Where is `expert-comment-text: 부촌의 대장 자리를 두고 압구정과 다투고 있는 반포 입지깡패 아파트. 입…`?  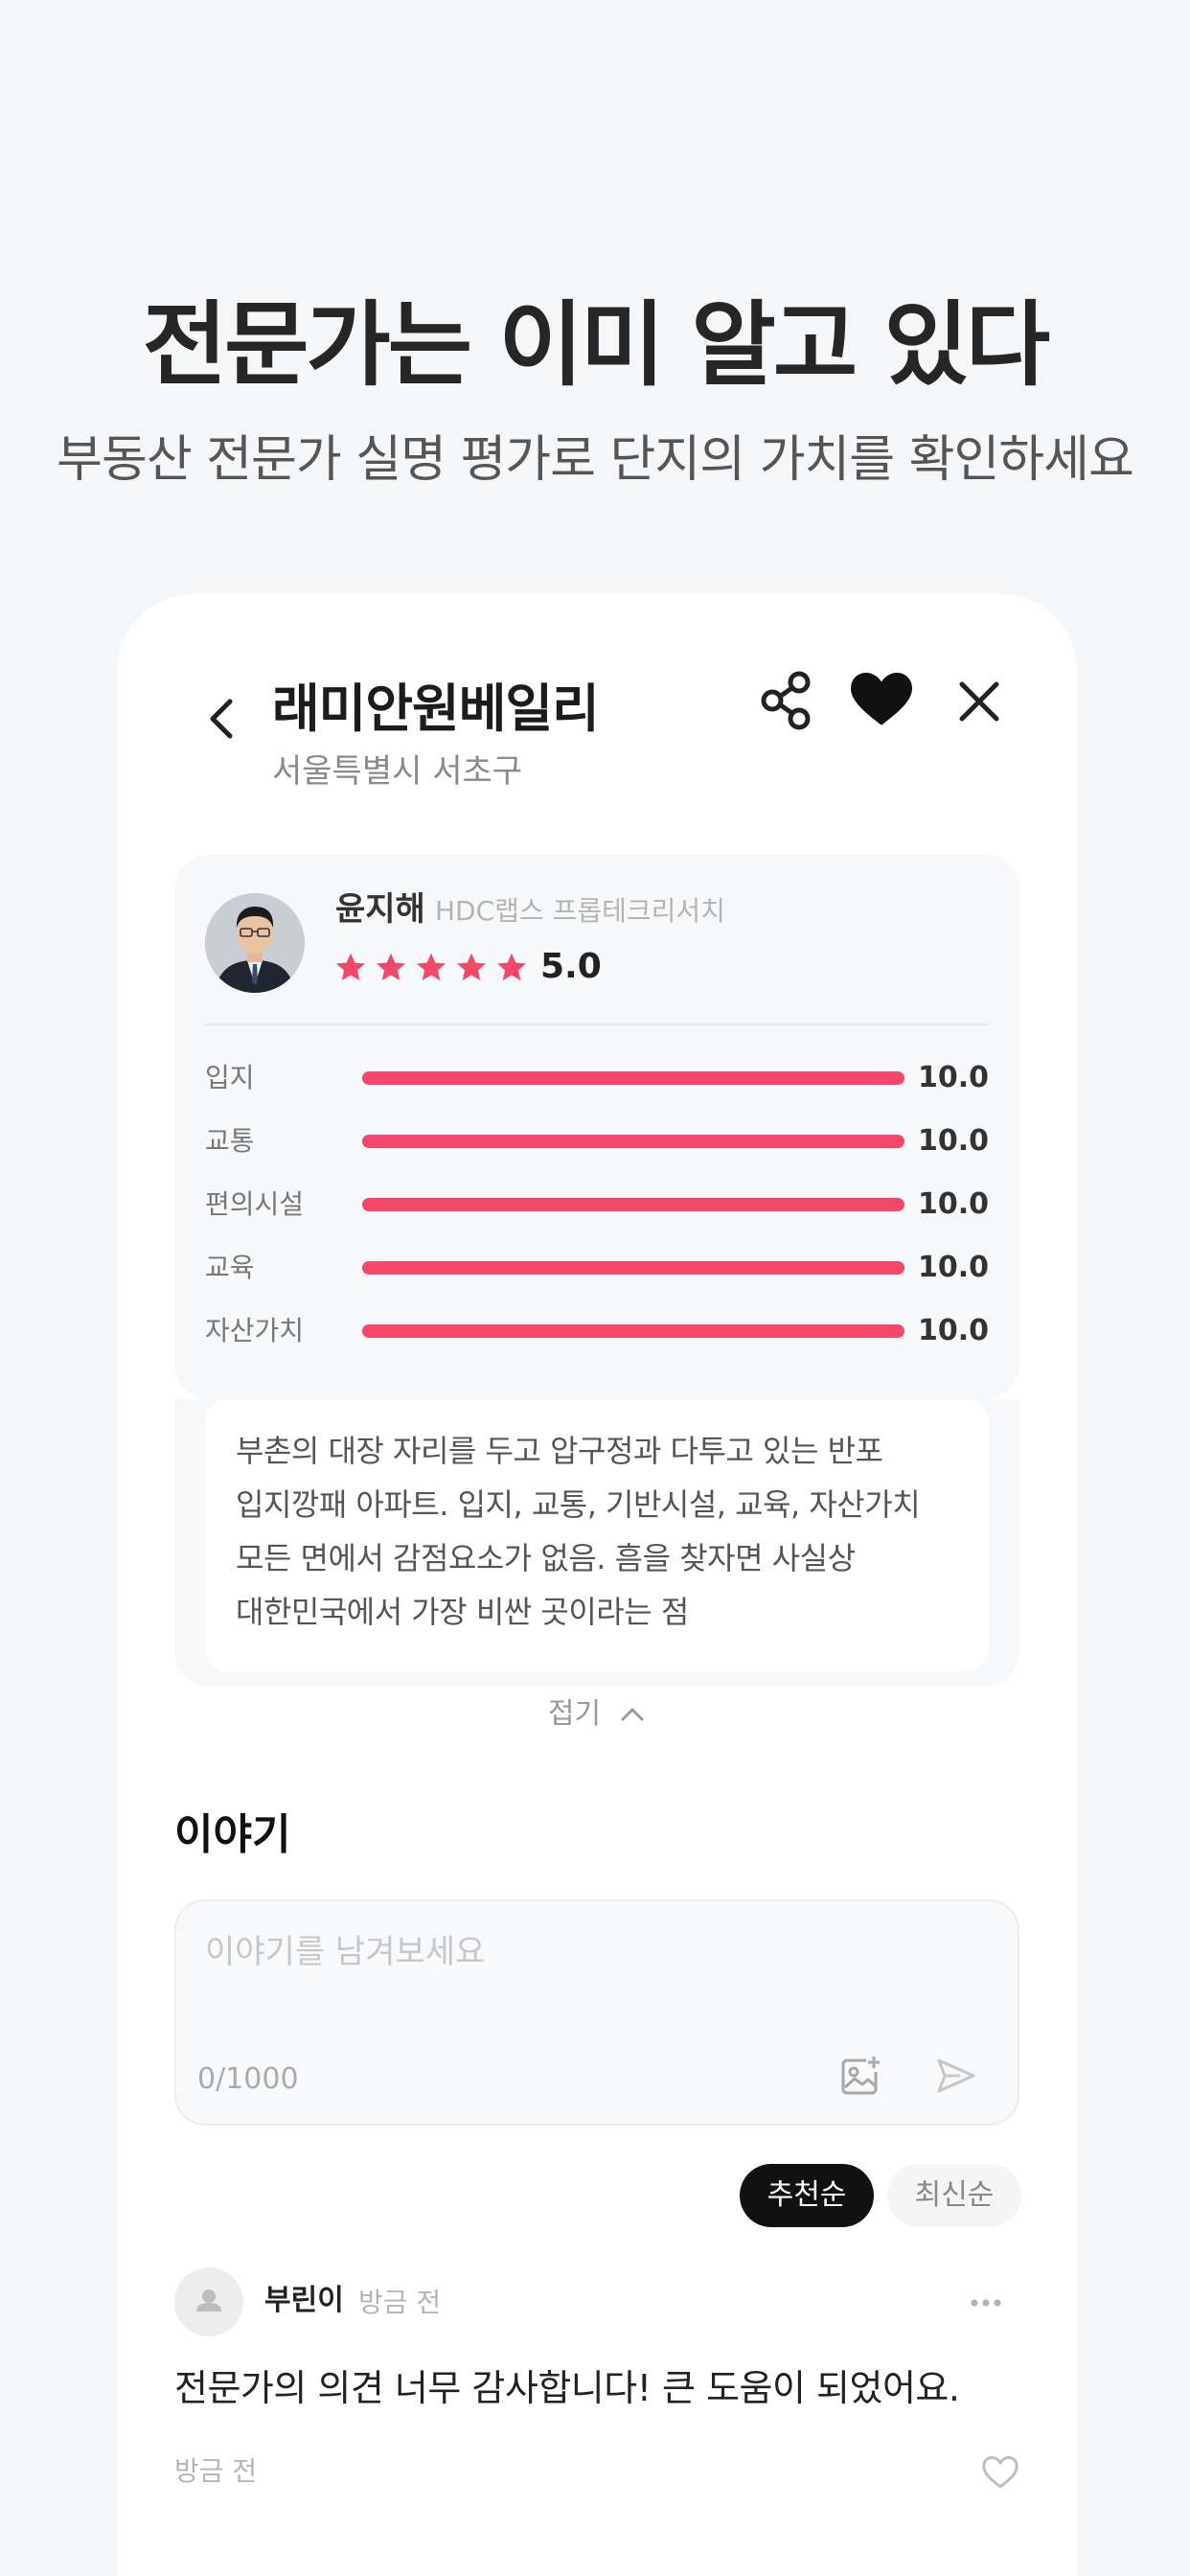 expert-comment-text: 부촌의 대장 자리를 두고 압구정과 다투고 있는 반포 입지깡패 아파트. 입… is located at coordinates (578, 1531).